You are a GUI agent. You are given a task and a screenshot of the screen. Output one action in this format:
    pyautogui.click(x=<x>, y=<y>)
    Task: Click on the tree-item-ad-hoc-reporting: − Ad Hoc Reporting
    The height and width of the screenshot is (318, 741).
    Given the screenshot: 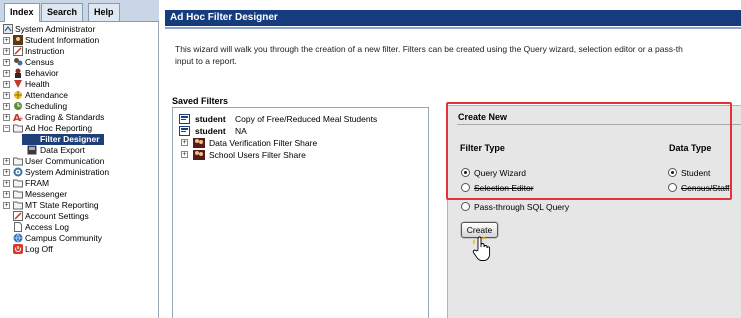 What is the action you would take?
    pyautogui.click(x=79, y=128)
    